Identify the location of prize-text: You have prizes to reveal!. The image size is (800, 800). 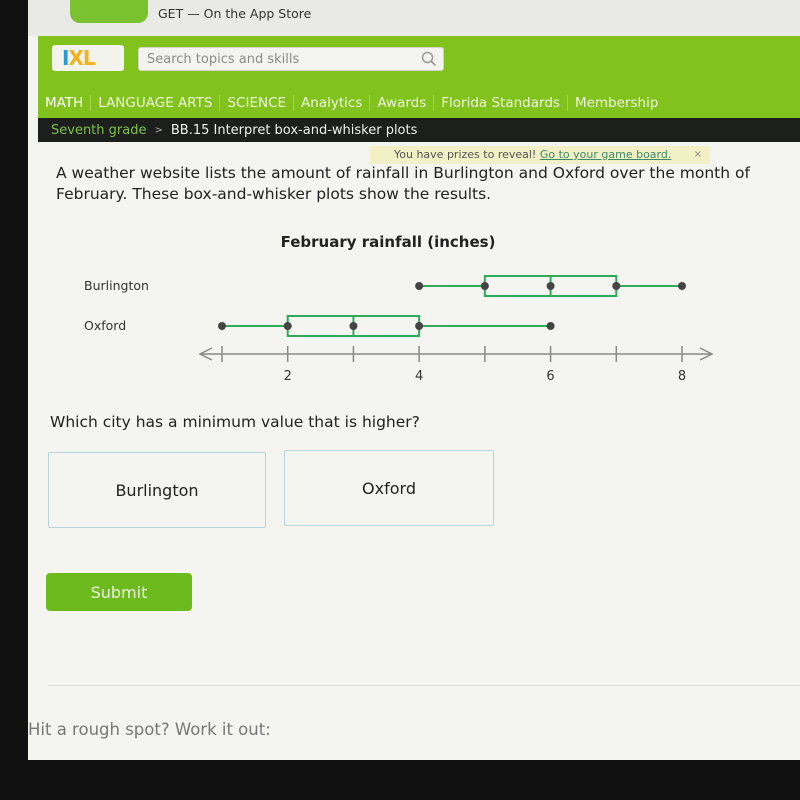
(465, 154).